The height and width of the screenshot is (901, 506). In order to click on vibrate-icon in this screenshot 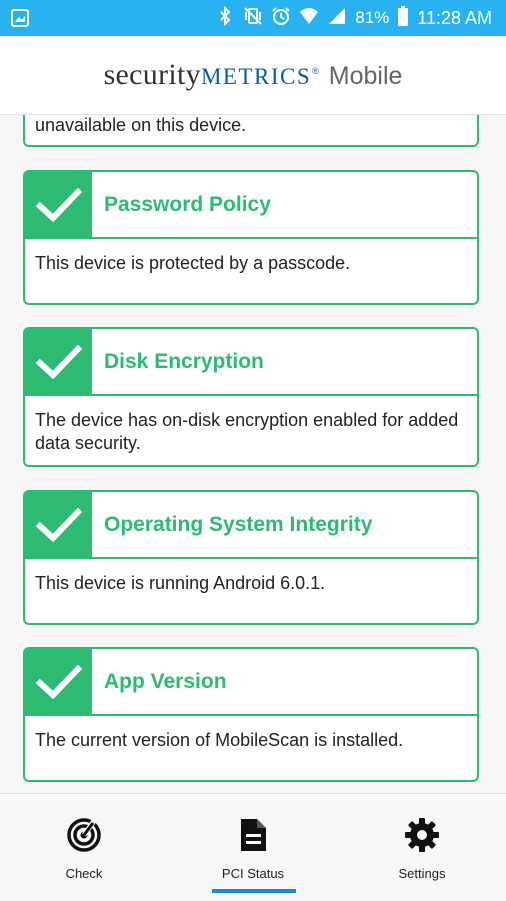, I will do `click(253, 18)`.